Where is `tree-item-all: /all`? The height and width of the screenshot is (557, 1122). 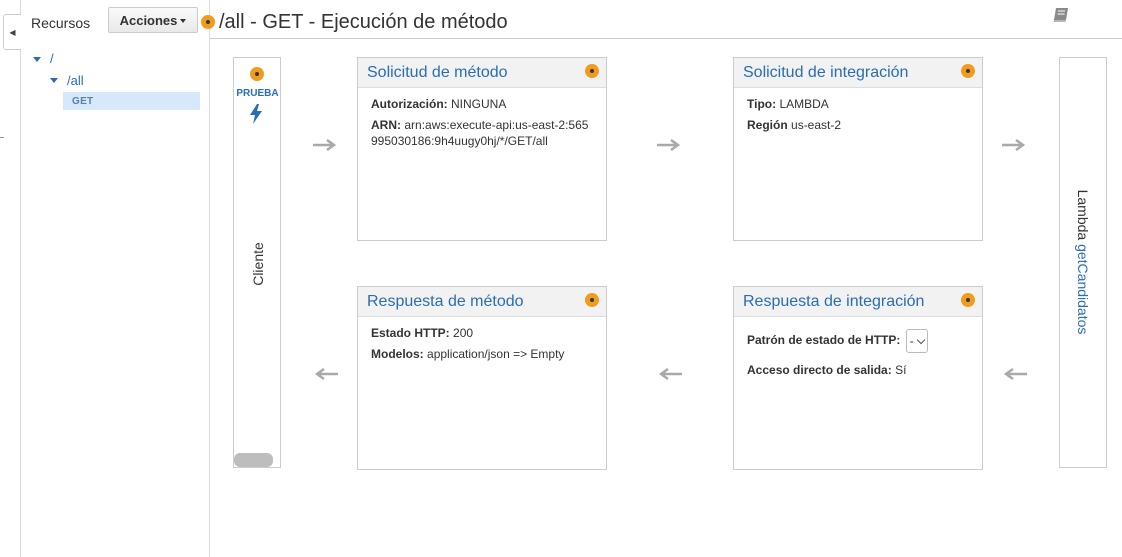
tree-item-all: /all is located at coordinates (75, 80).